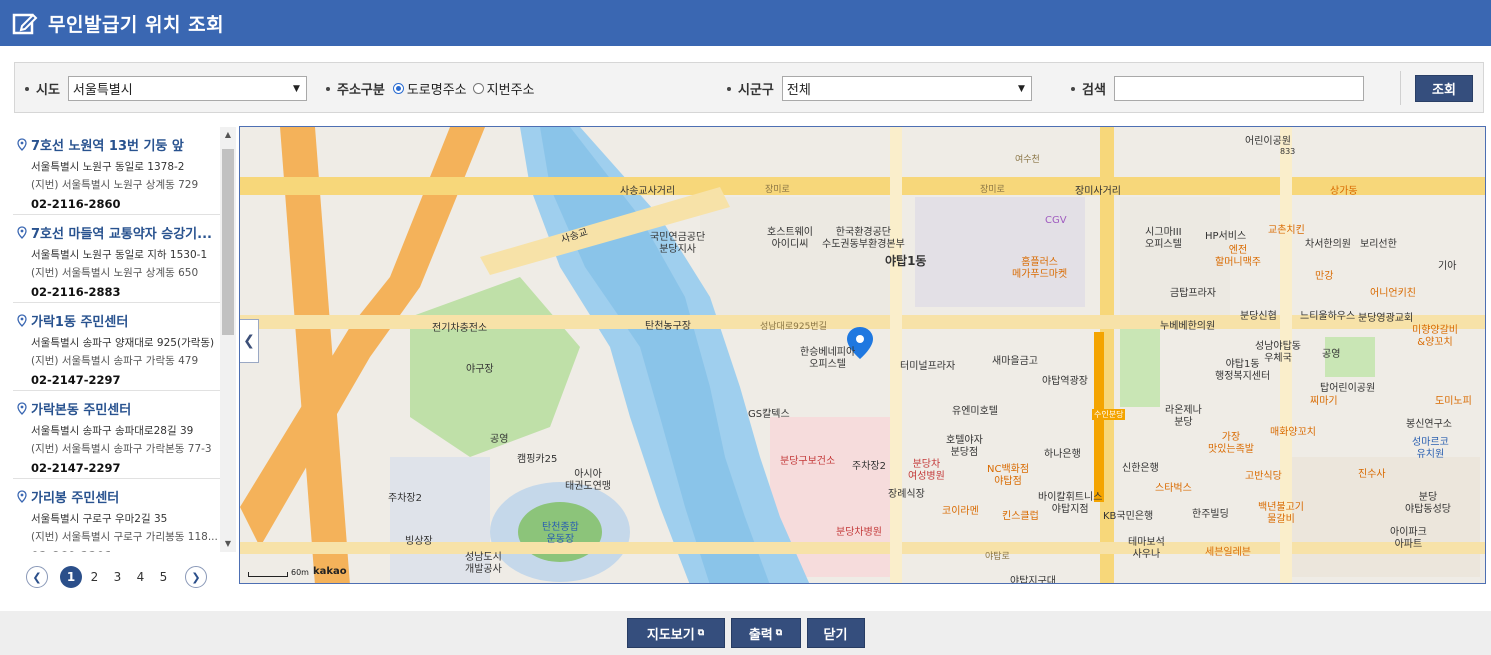 This screenshot has height=655, width=1491. Describe the element at coordinates (1109, 414) in the screenshot. I see `map-label: 수인분당` at that location.